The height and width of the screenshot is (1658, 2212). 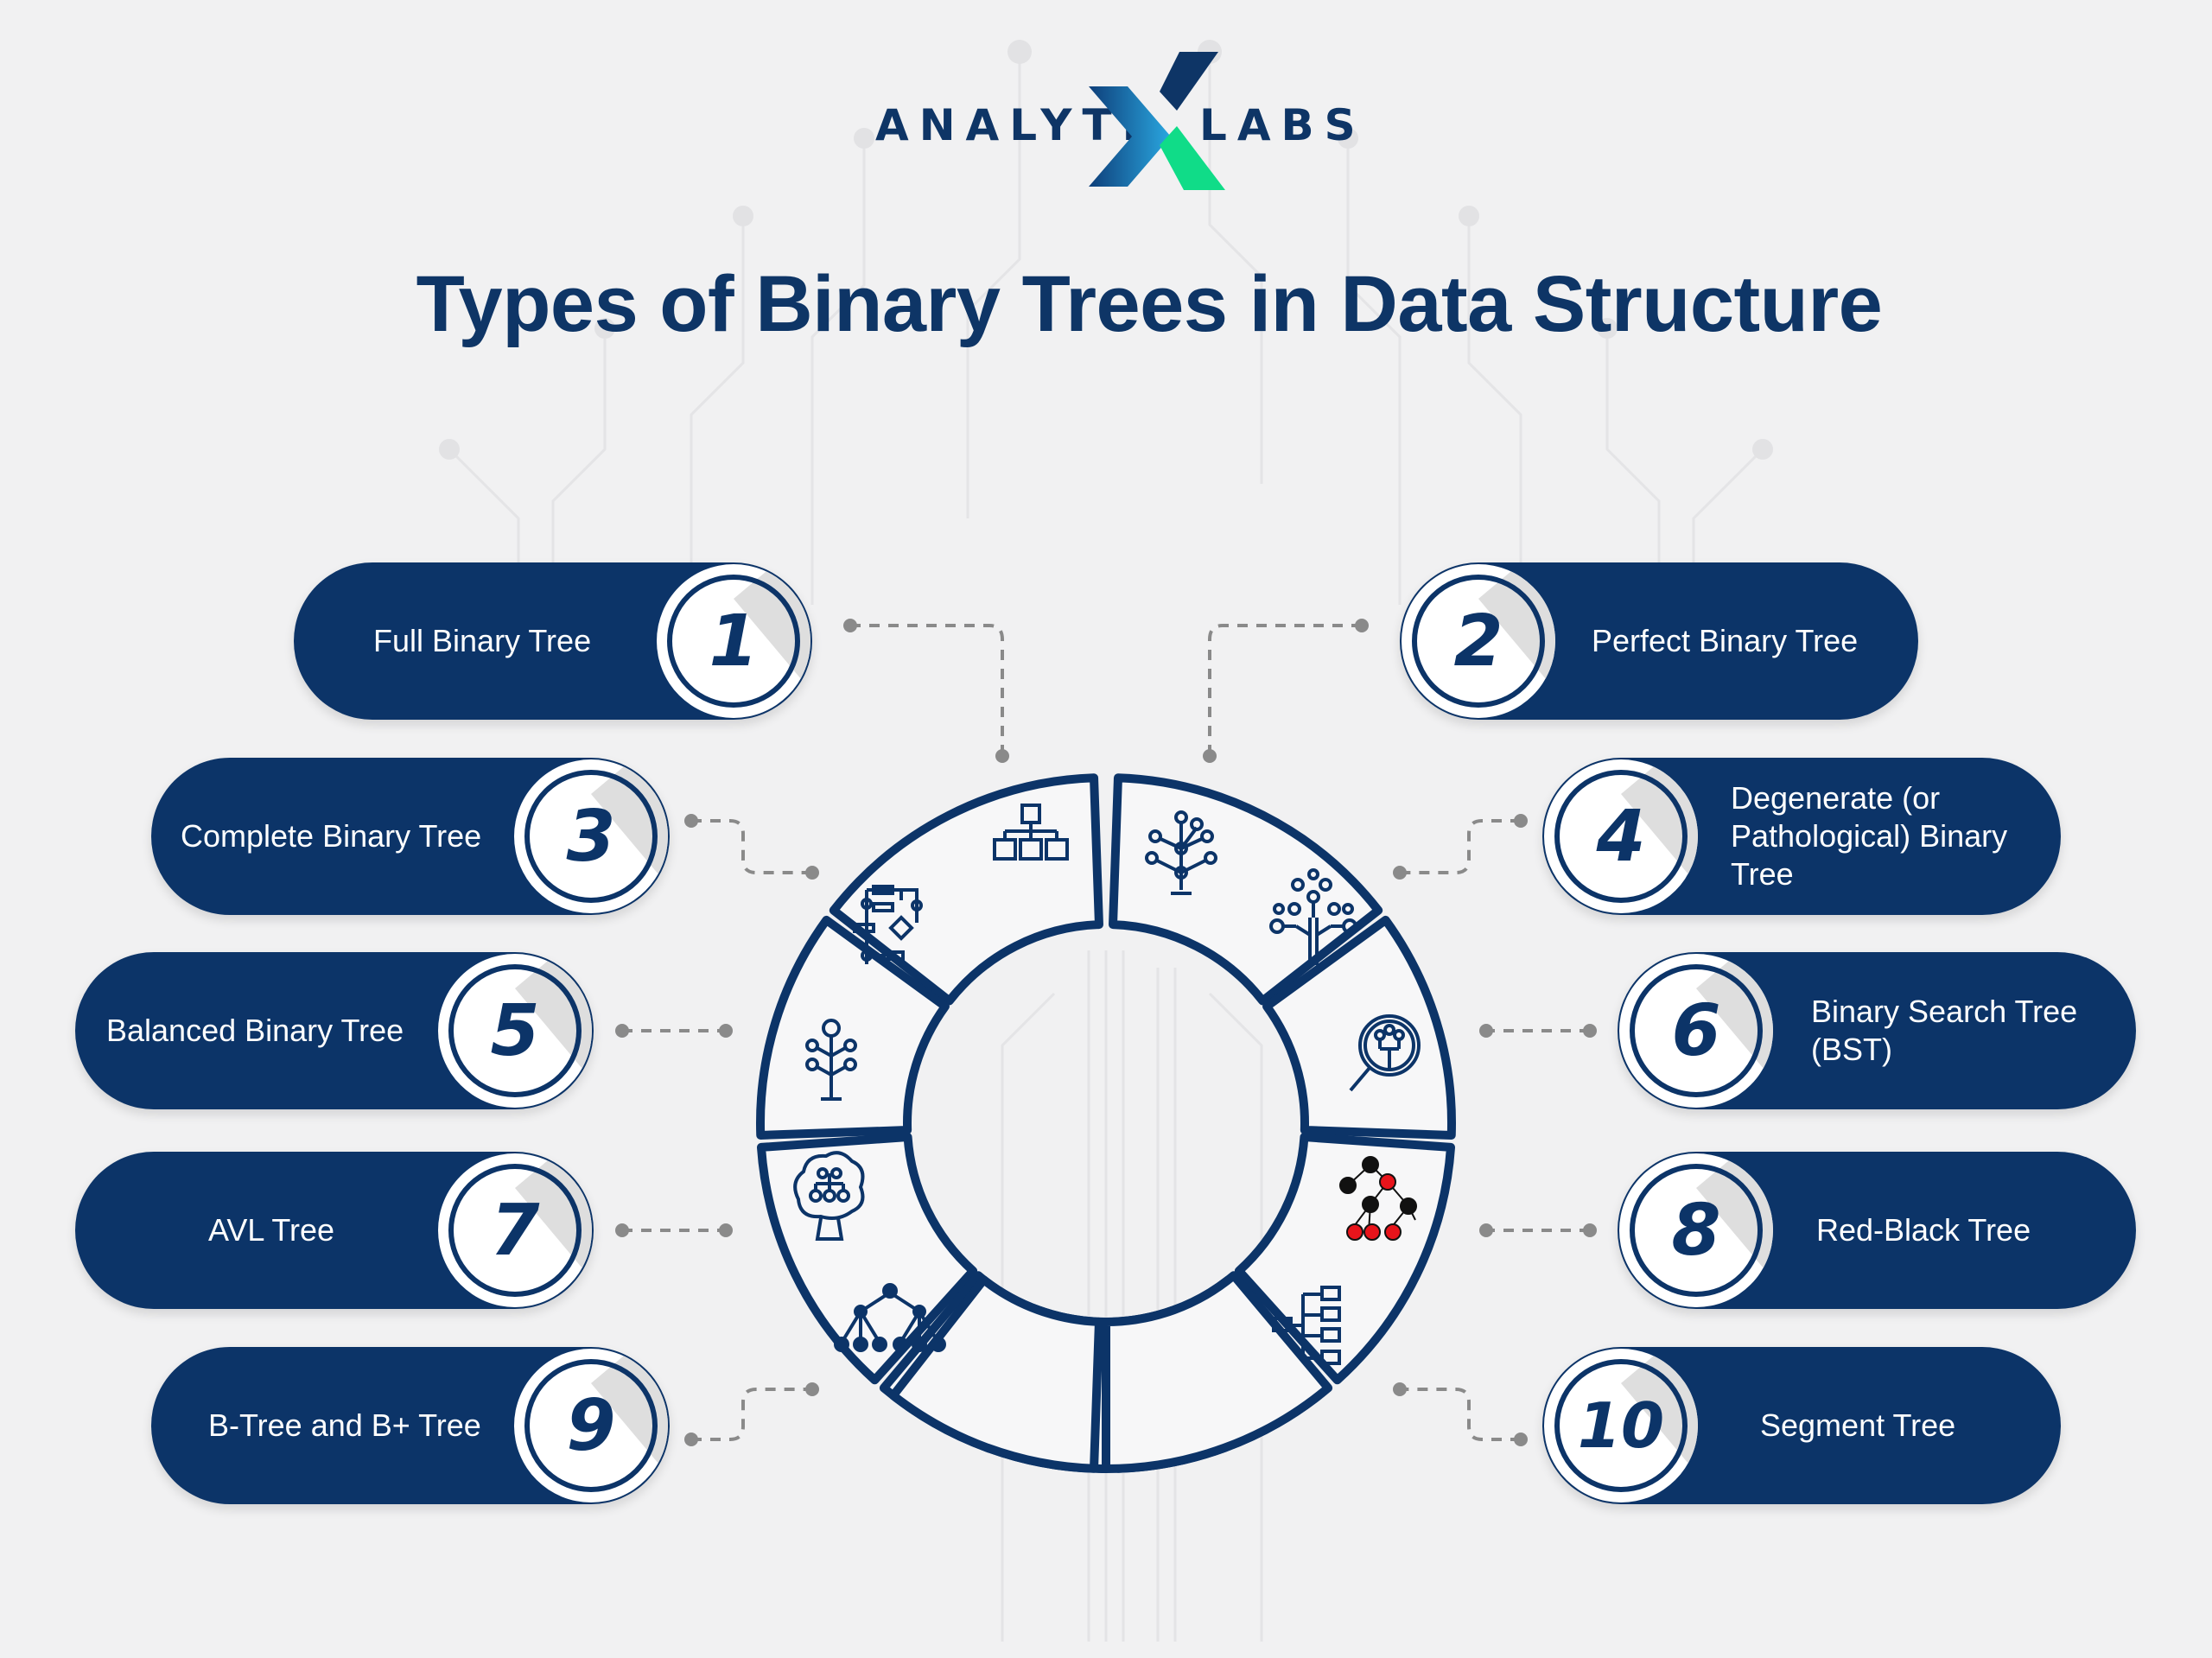 What do you see at coordinates (331, 836) in the screenshot?
I see `item-label: Complete Binary Tree` at bounding box center [331, 836].